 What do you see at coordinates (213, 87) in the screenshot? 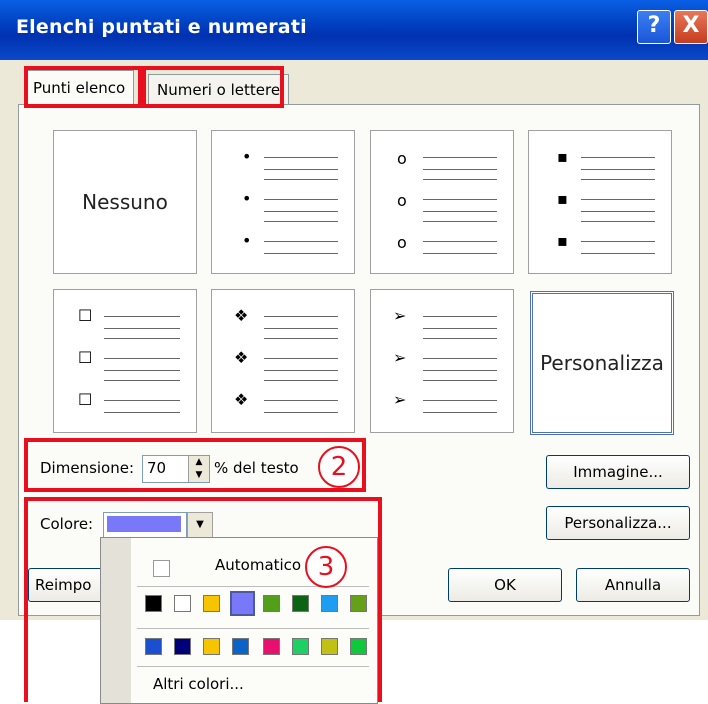
I see `annotation-box-tab2` at bounding box center [213, 87].